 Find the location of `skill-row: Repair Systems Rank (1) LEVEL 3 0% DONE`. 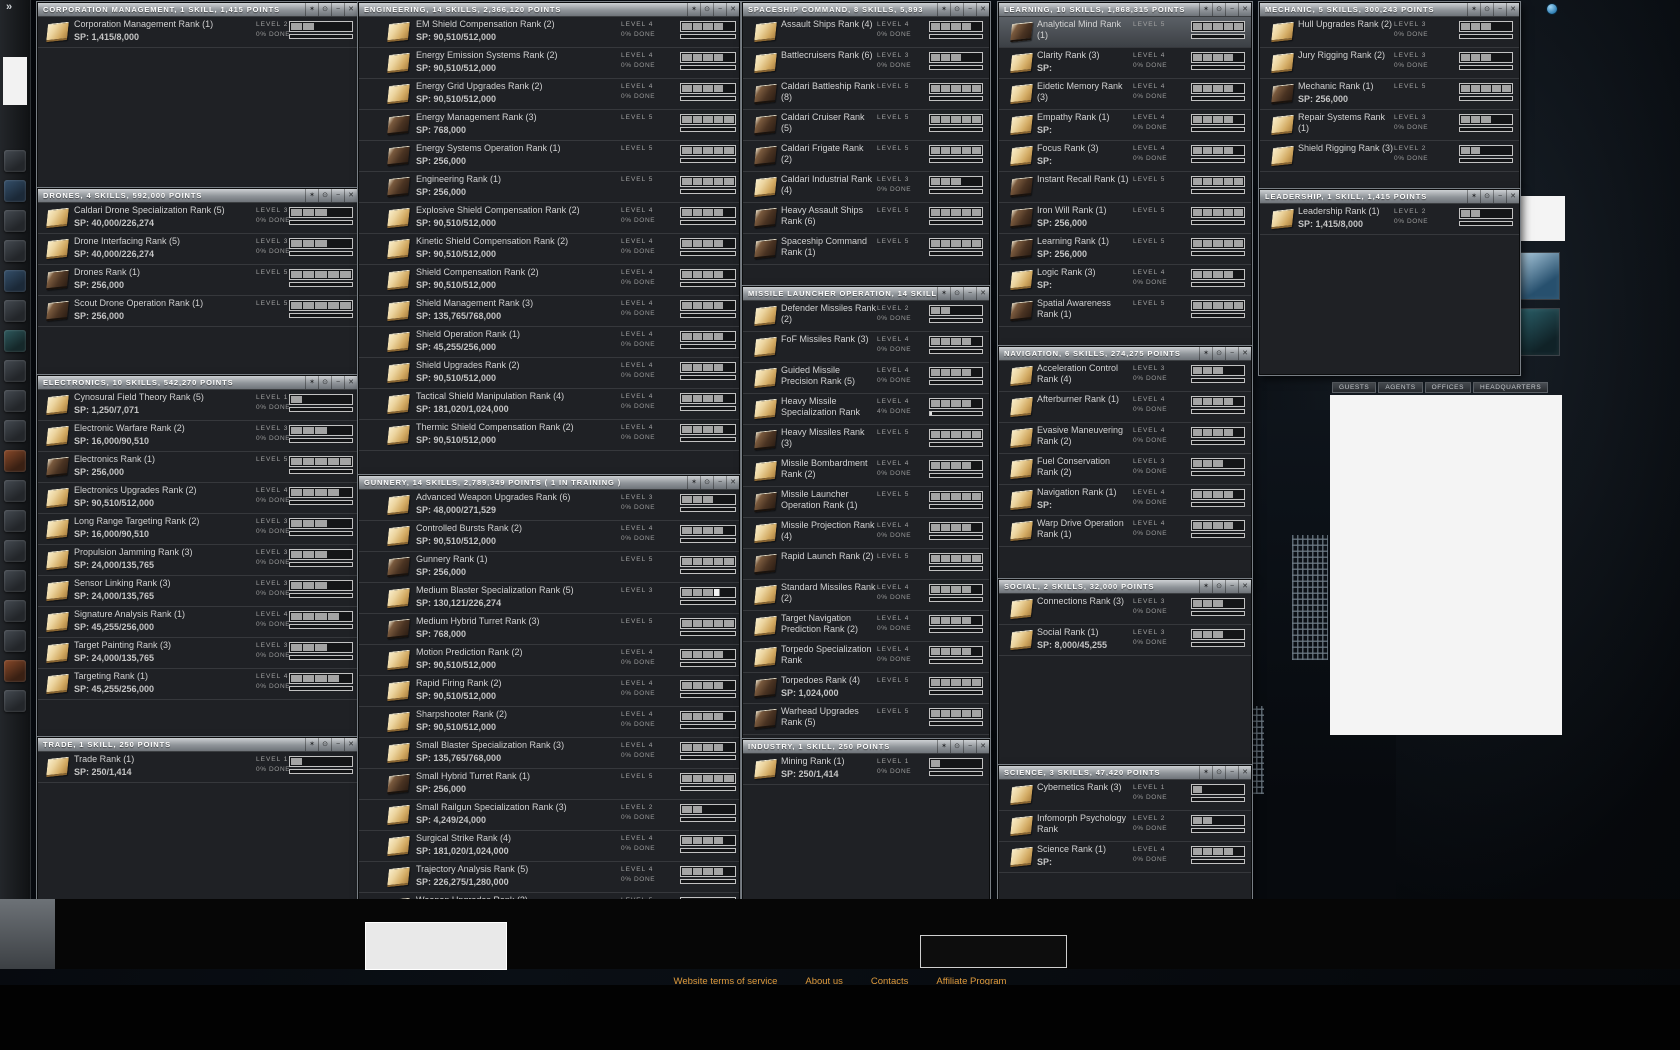

skill-row: Repair Systems Rank (1) LEVEL 3 0% DONE is located at coordinates (1389, 125).